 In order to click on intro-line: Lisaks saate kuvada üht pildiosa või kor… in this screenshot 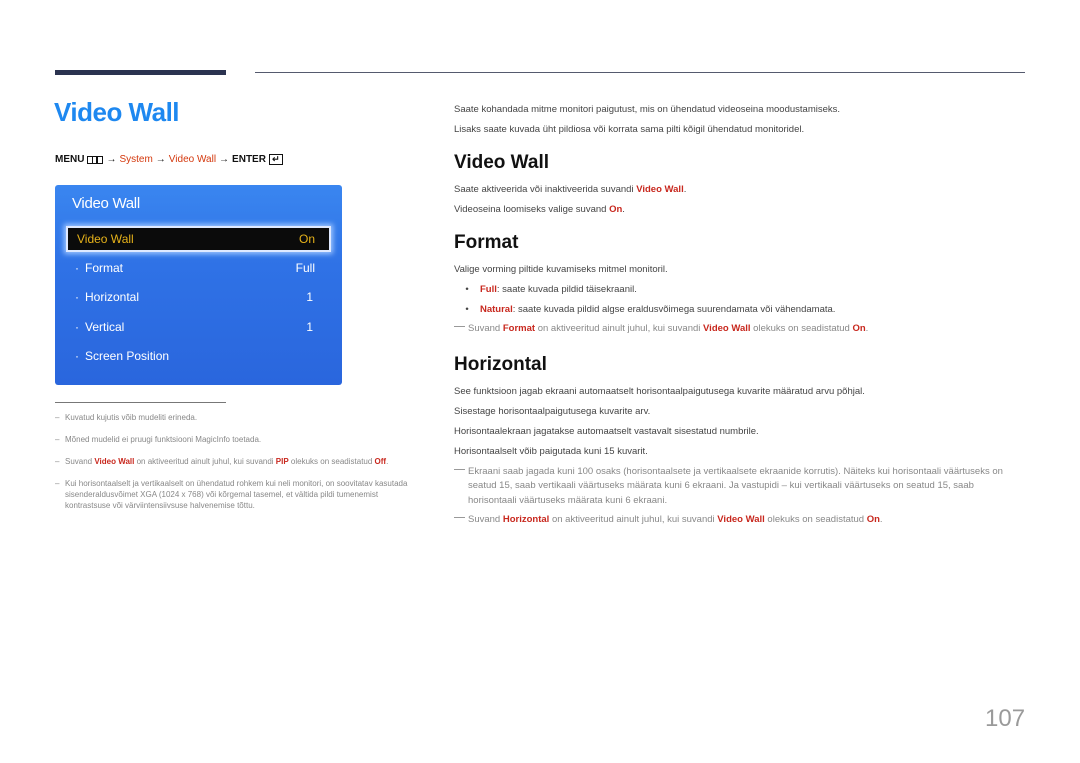, I will do `click(629, 129)`.